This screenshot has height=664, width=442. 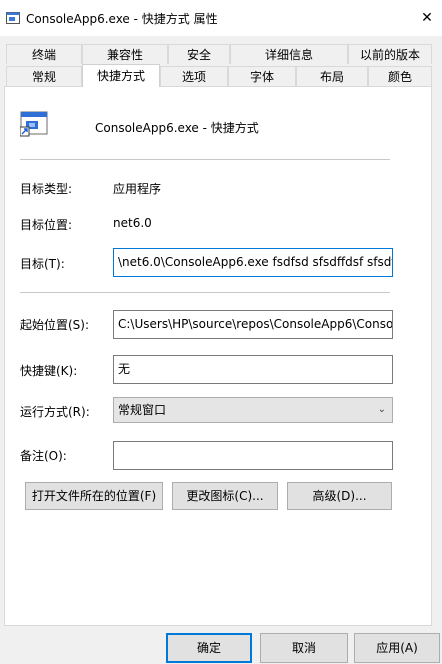 What do you see at coordinates (46, 189) in the screenshot?
I see `target-type-label: 目标类型:` at bounding box center [46, 189].